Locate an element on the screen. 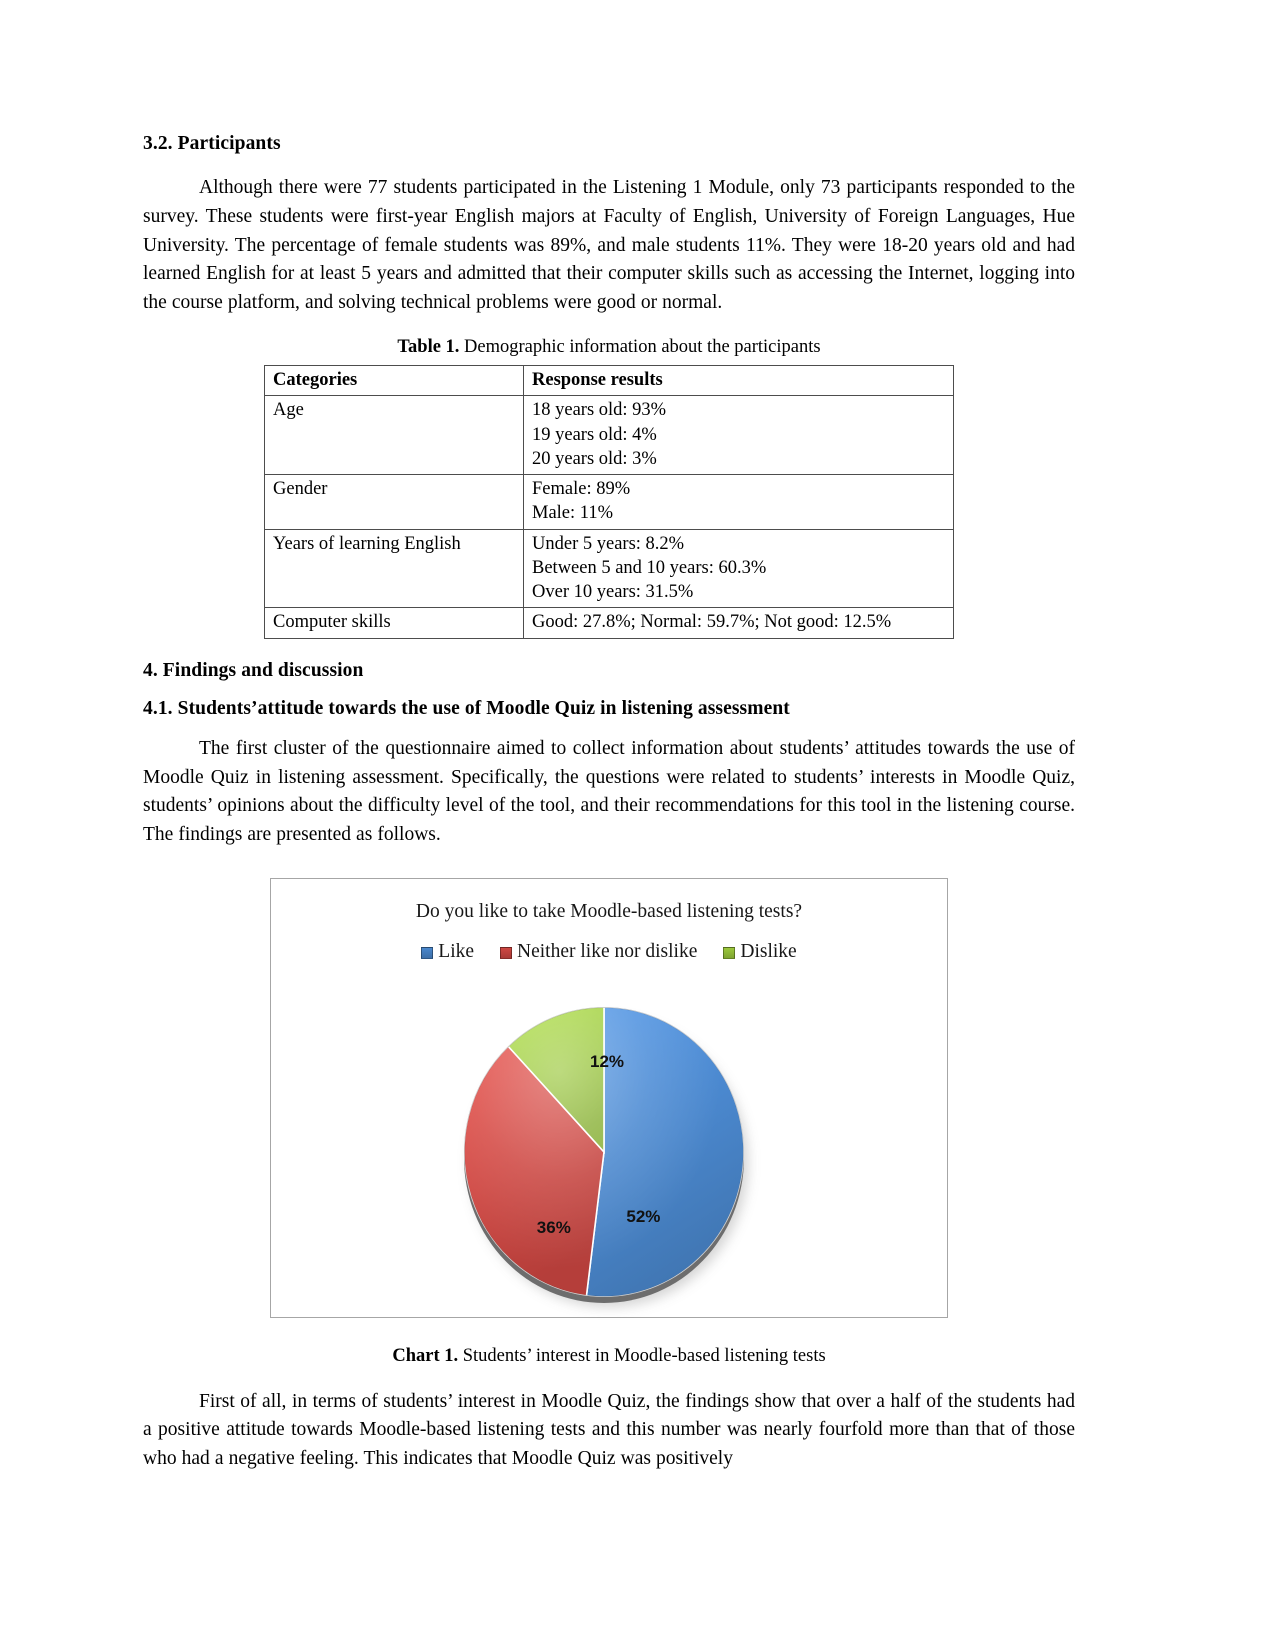 This screenshot has height=1649, width=1274. table-caption-label: Table 1. is located at coordinates (428, 347).